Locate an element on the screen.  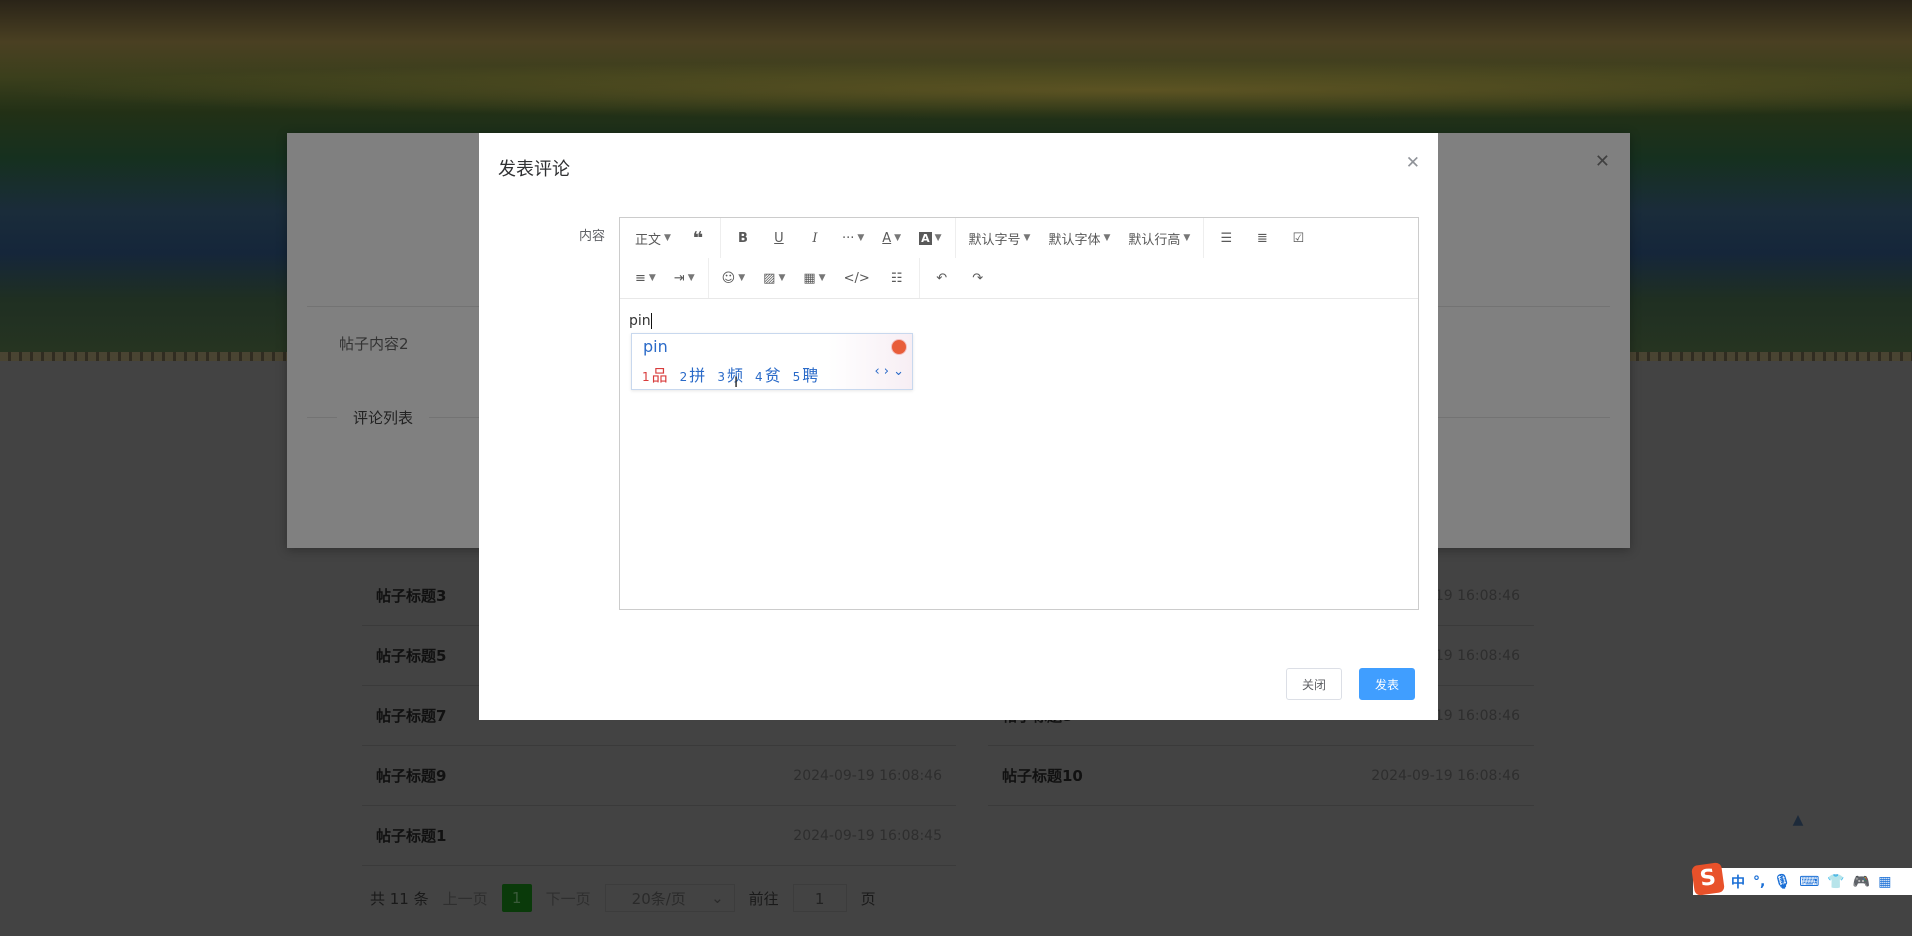
ime-candidate-popup: pin 1品 2拼 3频 4贫 5聘 ‹ › ⌄ is located at coordinates (772, 361).